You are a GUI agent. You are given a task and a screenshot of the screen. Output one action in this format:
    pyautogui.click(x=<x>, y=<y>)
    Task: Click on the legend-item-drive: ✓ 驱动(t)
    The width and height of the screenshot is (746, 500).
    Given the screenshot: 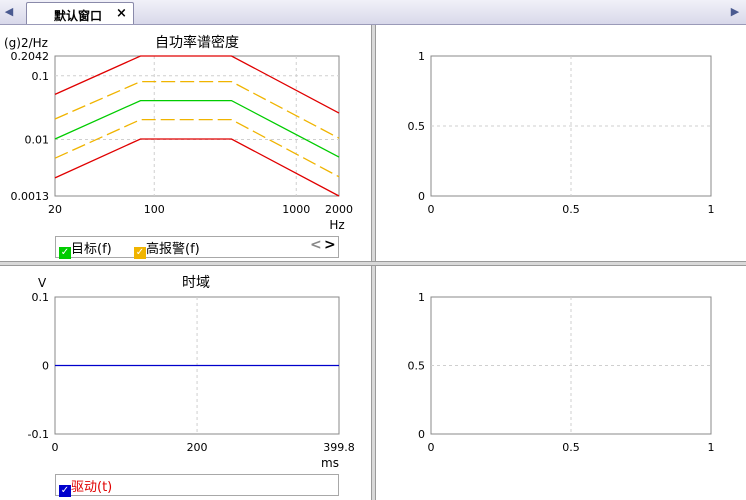 What is the action you would take?
    pyautogui.click(x=85, y=486)
    